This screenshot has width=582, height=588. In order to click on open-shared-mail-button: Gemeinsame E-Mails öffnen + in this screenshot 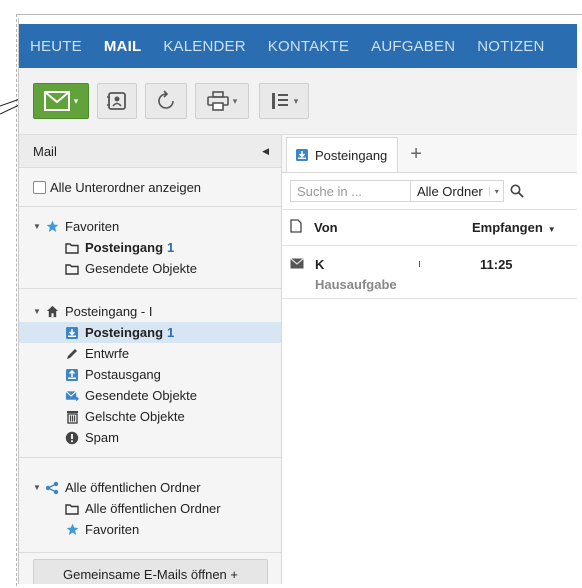, I will do `click(150, 571)`.